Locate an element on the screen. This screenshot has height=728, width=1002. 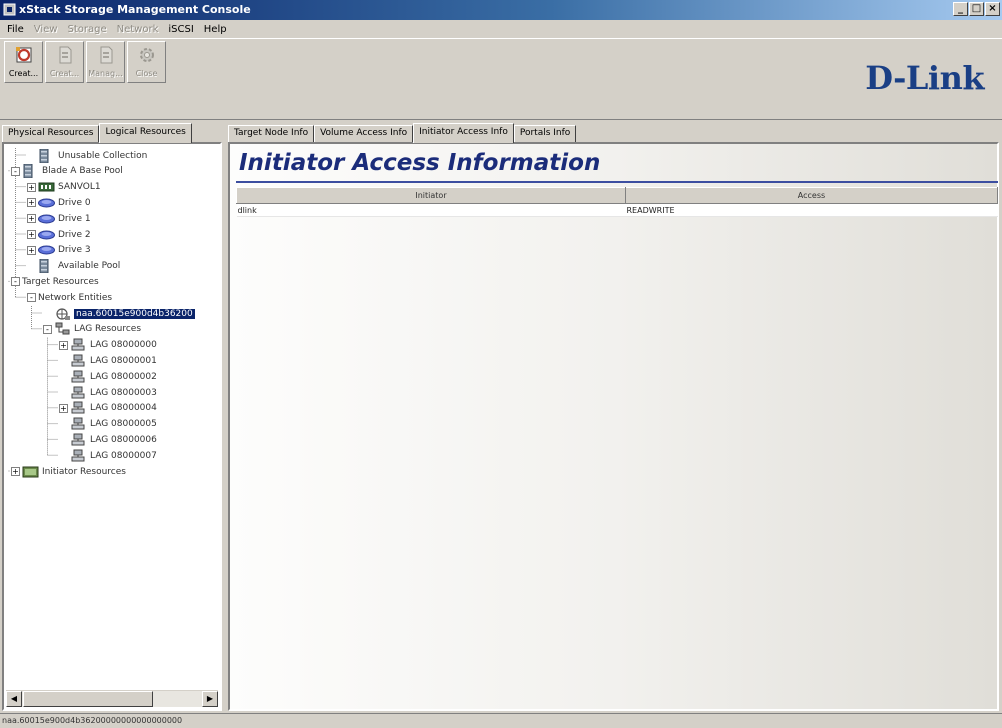
maximize-button: □ is located at coordinates (976, 9).